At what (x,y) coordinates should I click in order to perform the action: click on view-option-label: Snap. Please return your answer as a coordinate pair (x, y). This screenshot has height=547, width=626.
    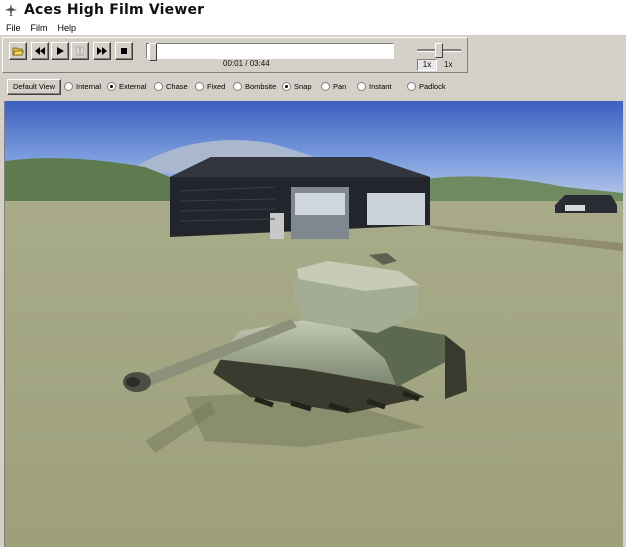
    Looking at the image, I should click on (303, 86).